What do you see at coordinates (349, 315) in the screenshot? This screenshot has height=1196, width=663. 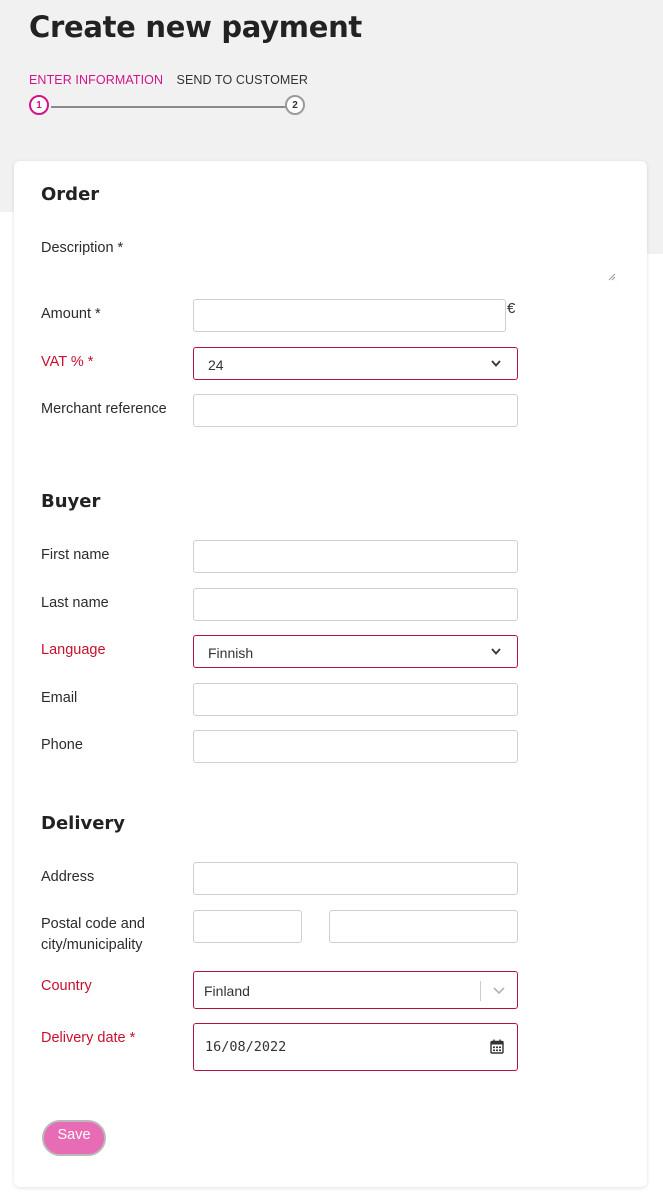 I see `amount-input` at bounding box center [349, 315].